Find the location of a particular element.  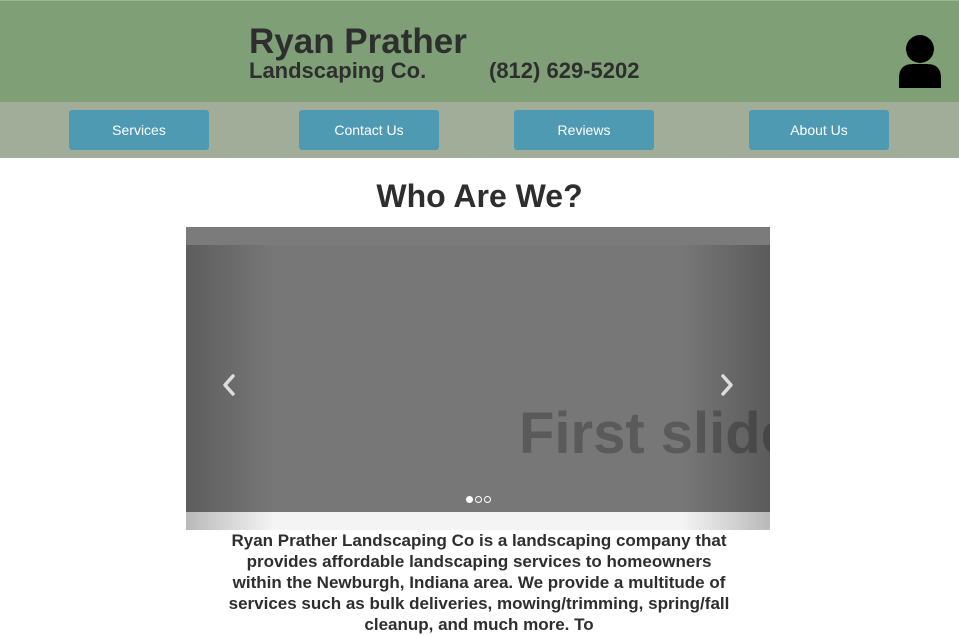

carousel-strip-right is located at coordinates (726, 521).